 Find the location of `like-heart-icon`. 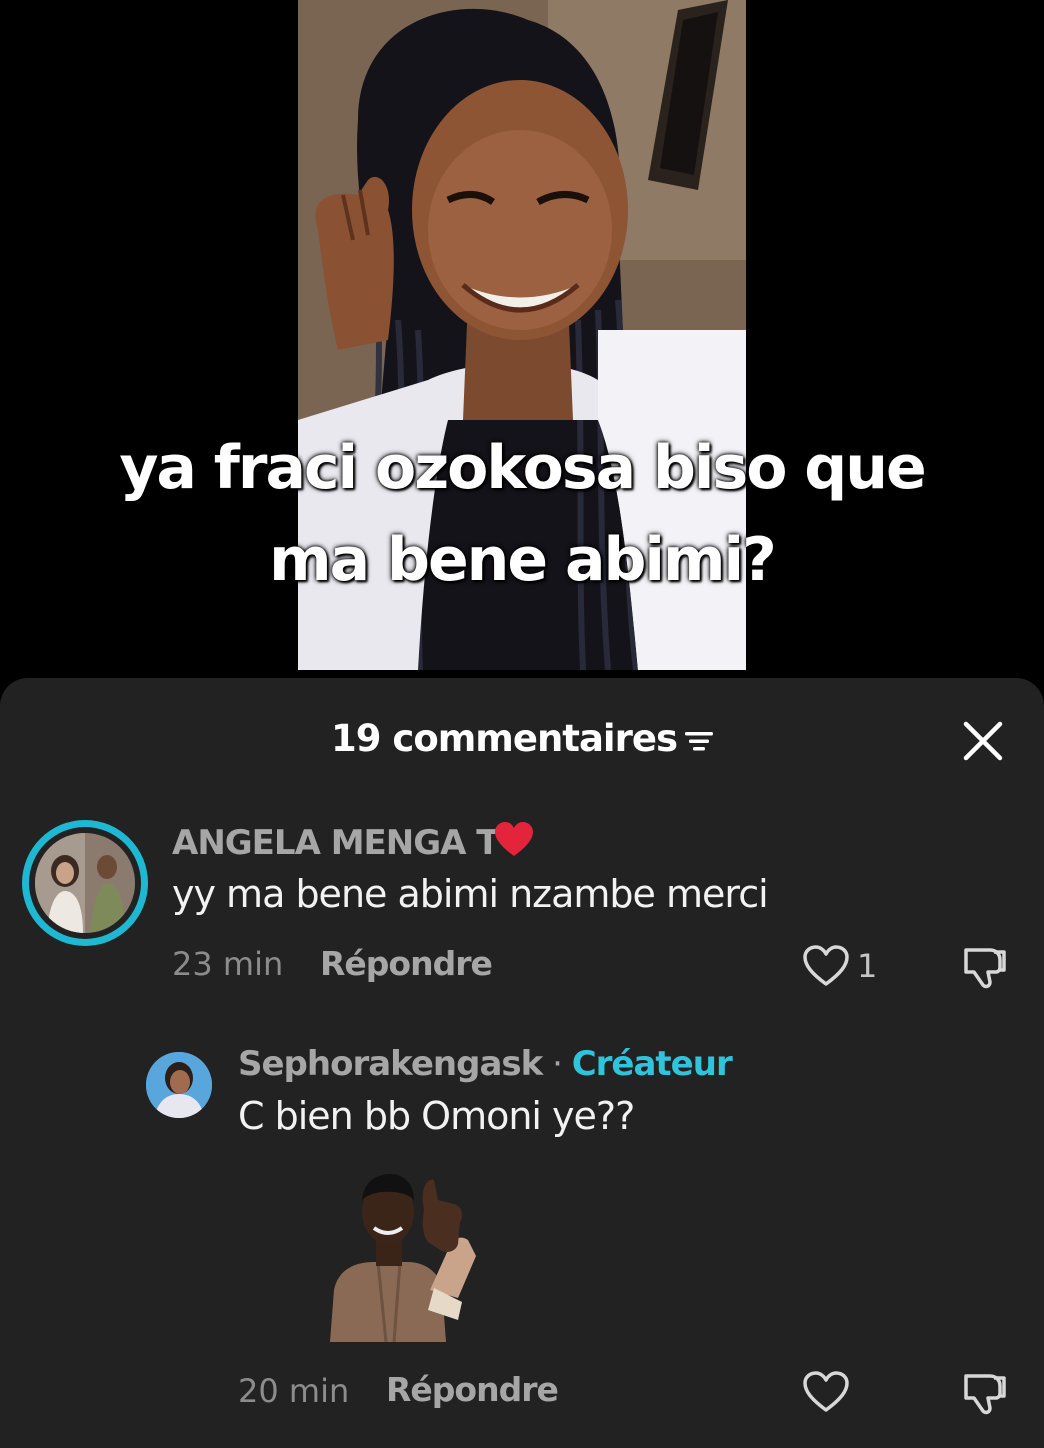

like-heart-icon is located at coordinates (826, 966).